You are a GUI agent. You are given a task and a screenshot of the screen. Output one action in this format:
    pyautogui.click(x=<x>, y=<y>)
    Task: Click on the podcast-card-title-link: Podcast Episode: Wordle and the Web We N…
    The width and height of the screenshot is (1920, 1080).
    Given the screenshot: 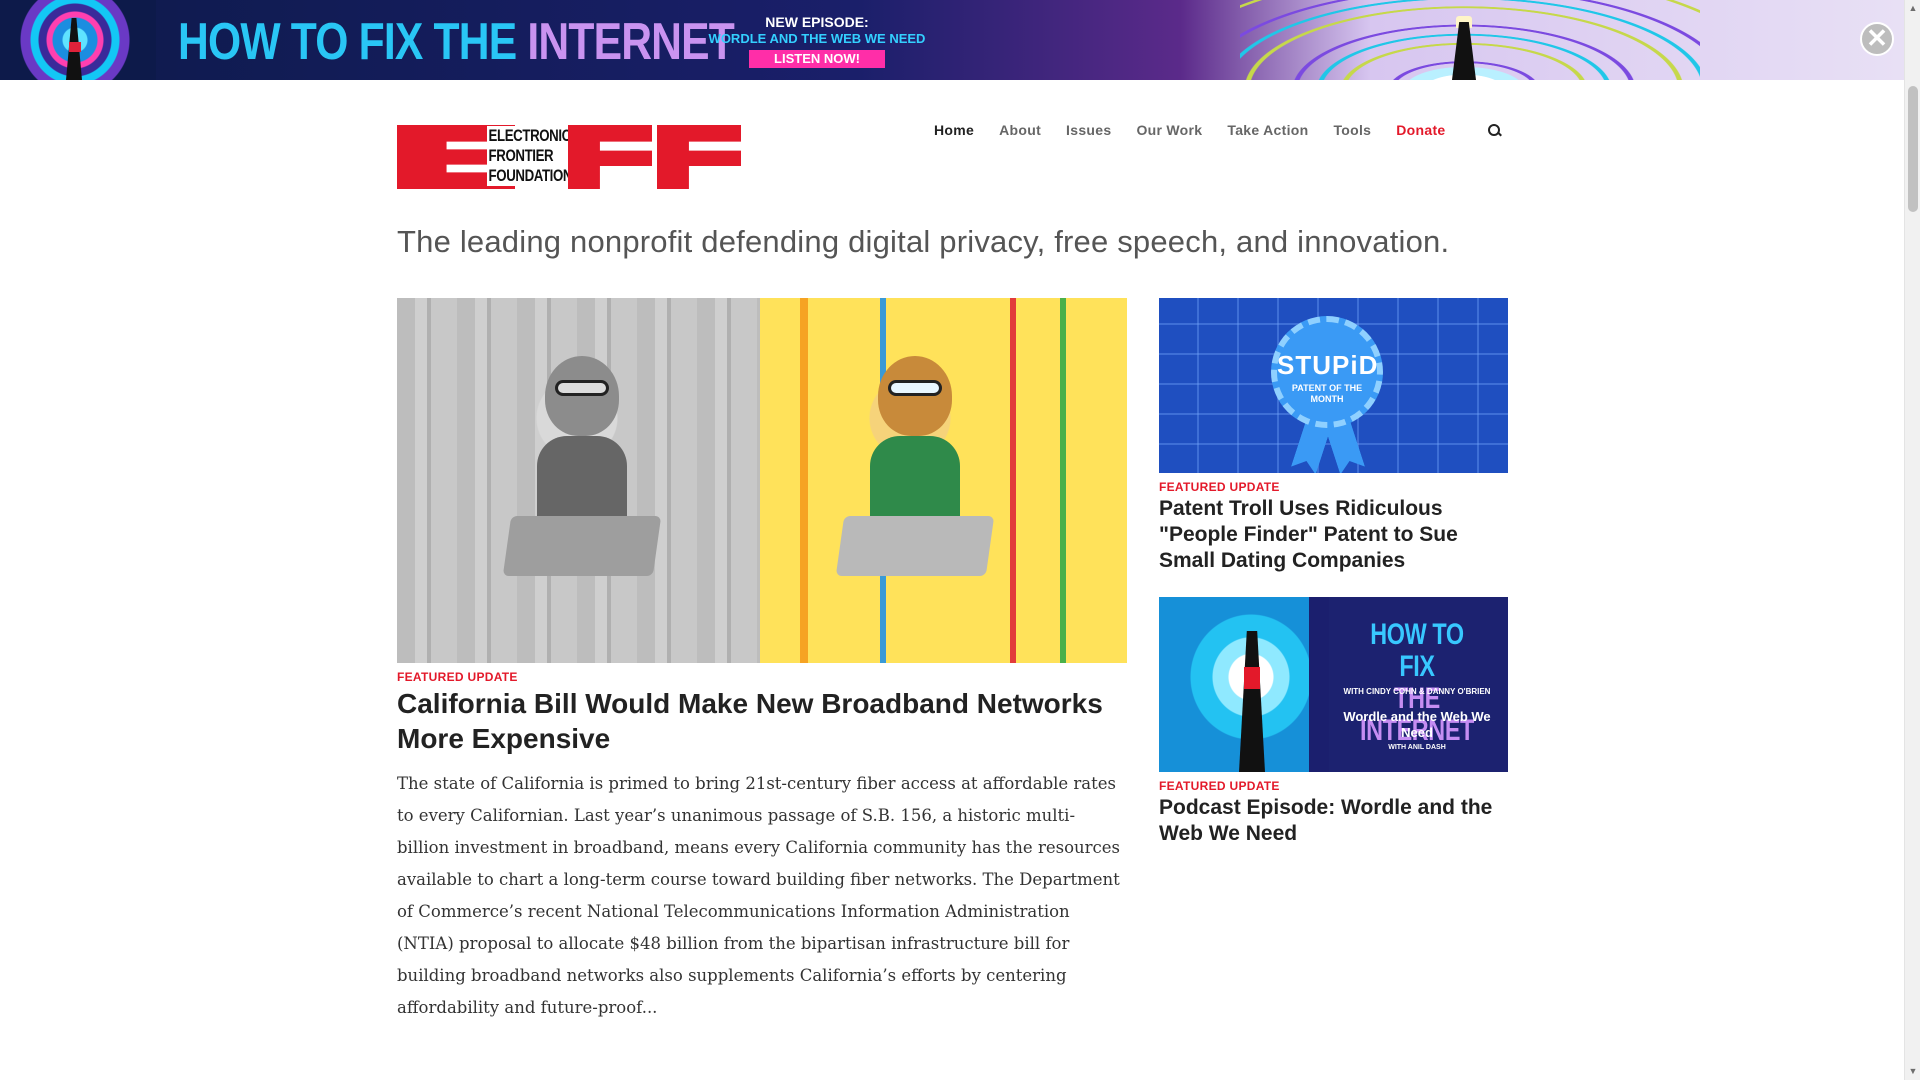 What is the action you would take?
    pyautogui.click(x=1333, y=821)
    